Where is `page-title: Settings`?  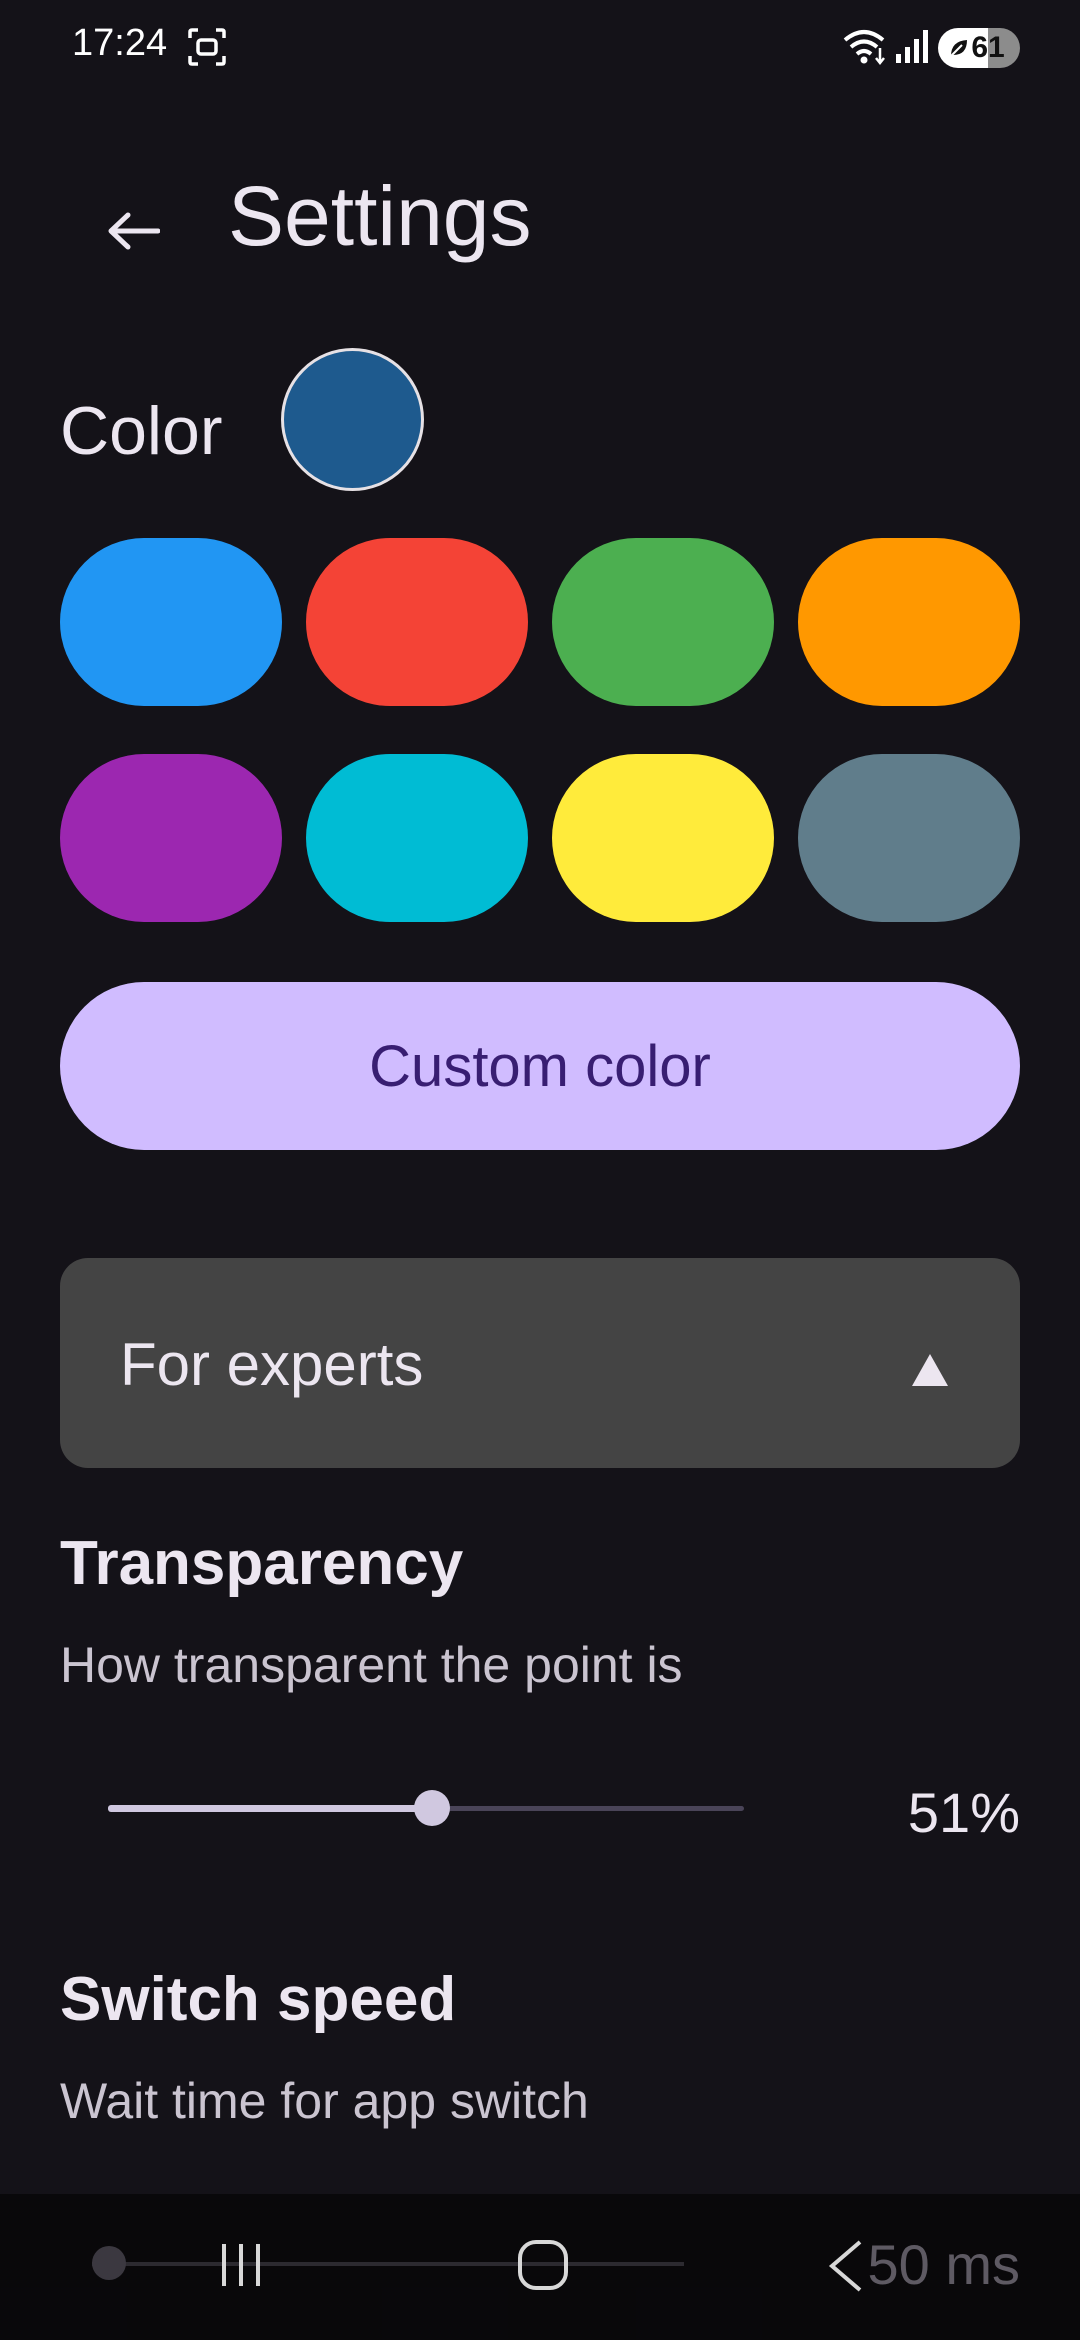
page-title: Settings is located at coordinates (380, 216).